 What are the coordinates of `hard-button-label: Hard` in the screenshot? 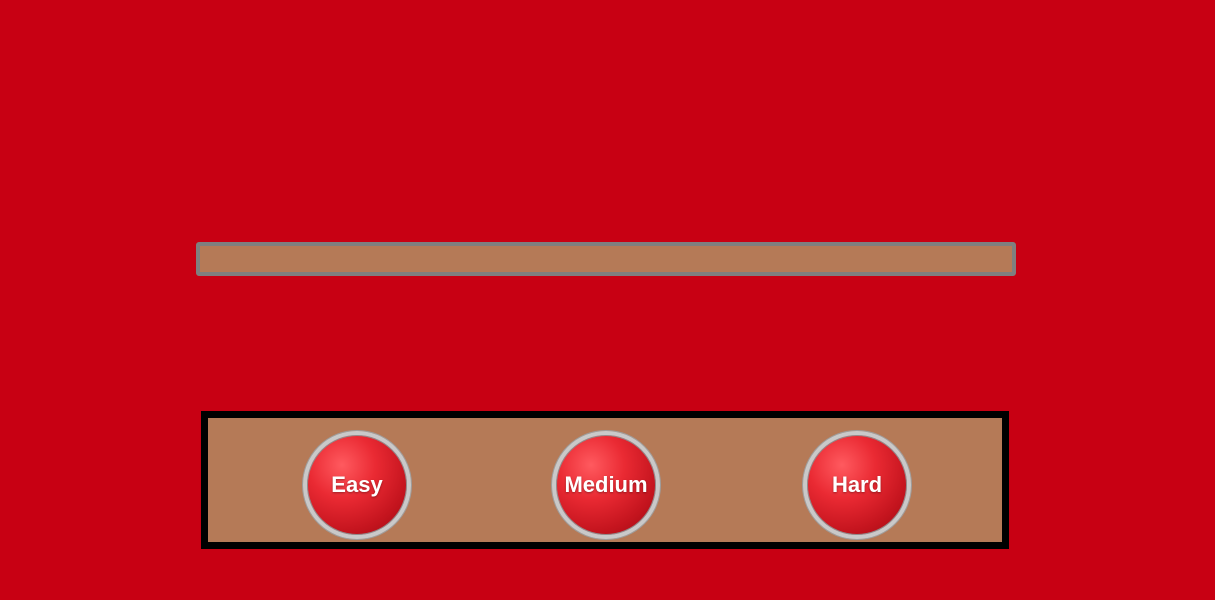 It's located at (857, 484).